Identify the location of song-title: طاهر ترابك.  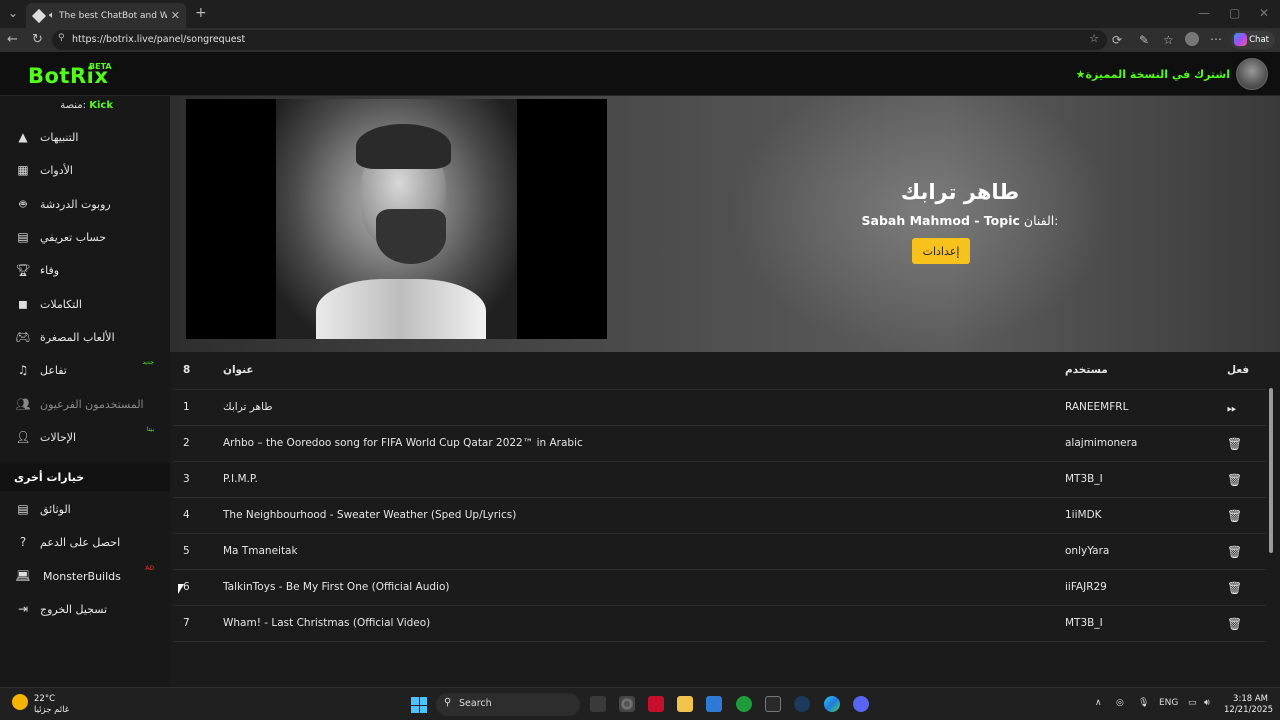
(248, 407).